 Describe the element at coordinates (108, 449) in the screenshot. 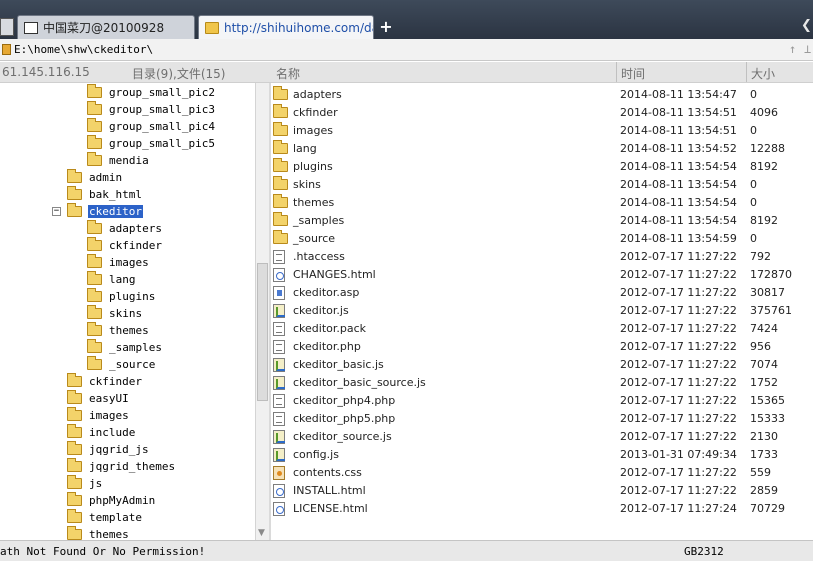

I see `tree-item: jqgrid_js` at that location.